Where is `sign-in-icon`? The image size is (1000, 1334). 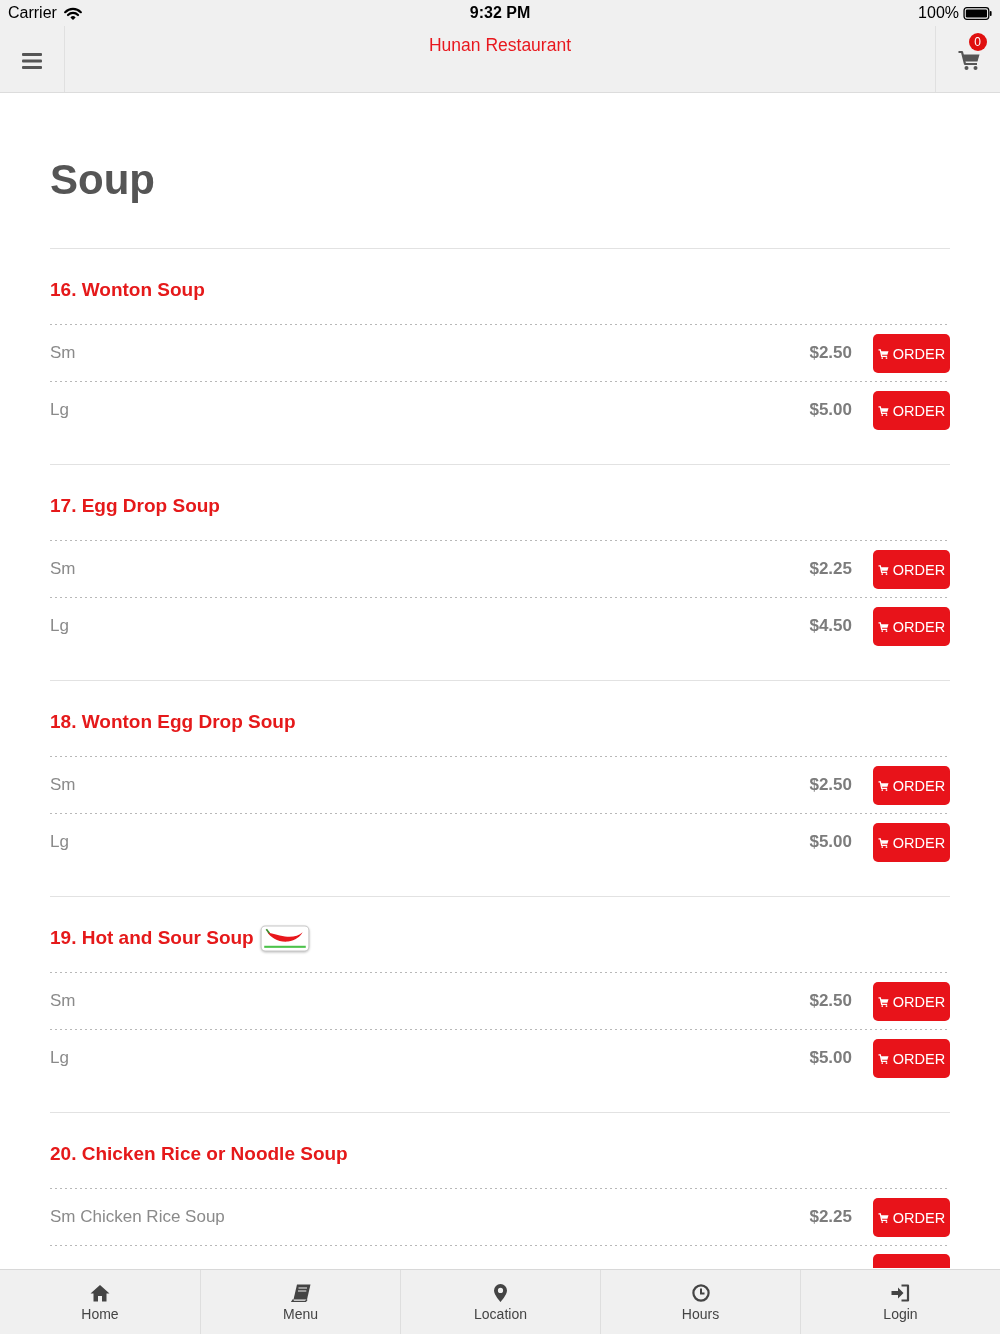 sign-in-icon is located at coordinates (900, 1293).